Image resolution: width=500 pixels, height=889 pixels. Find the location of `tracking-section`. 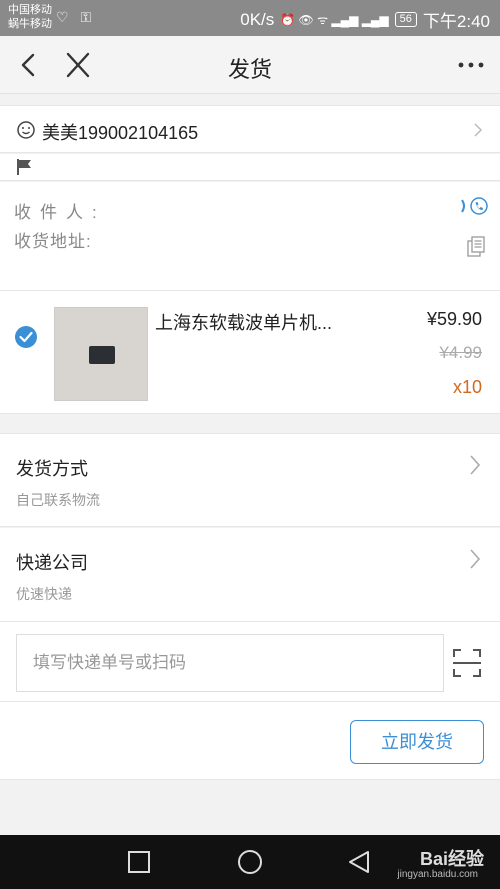

tracking-section is located at coordinates (250, 662).